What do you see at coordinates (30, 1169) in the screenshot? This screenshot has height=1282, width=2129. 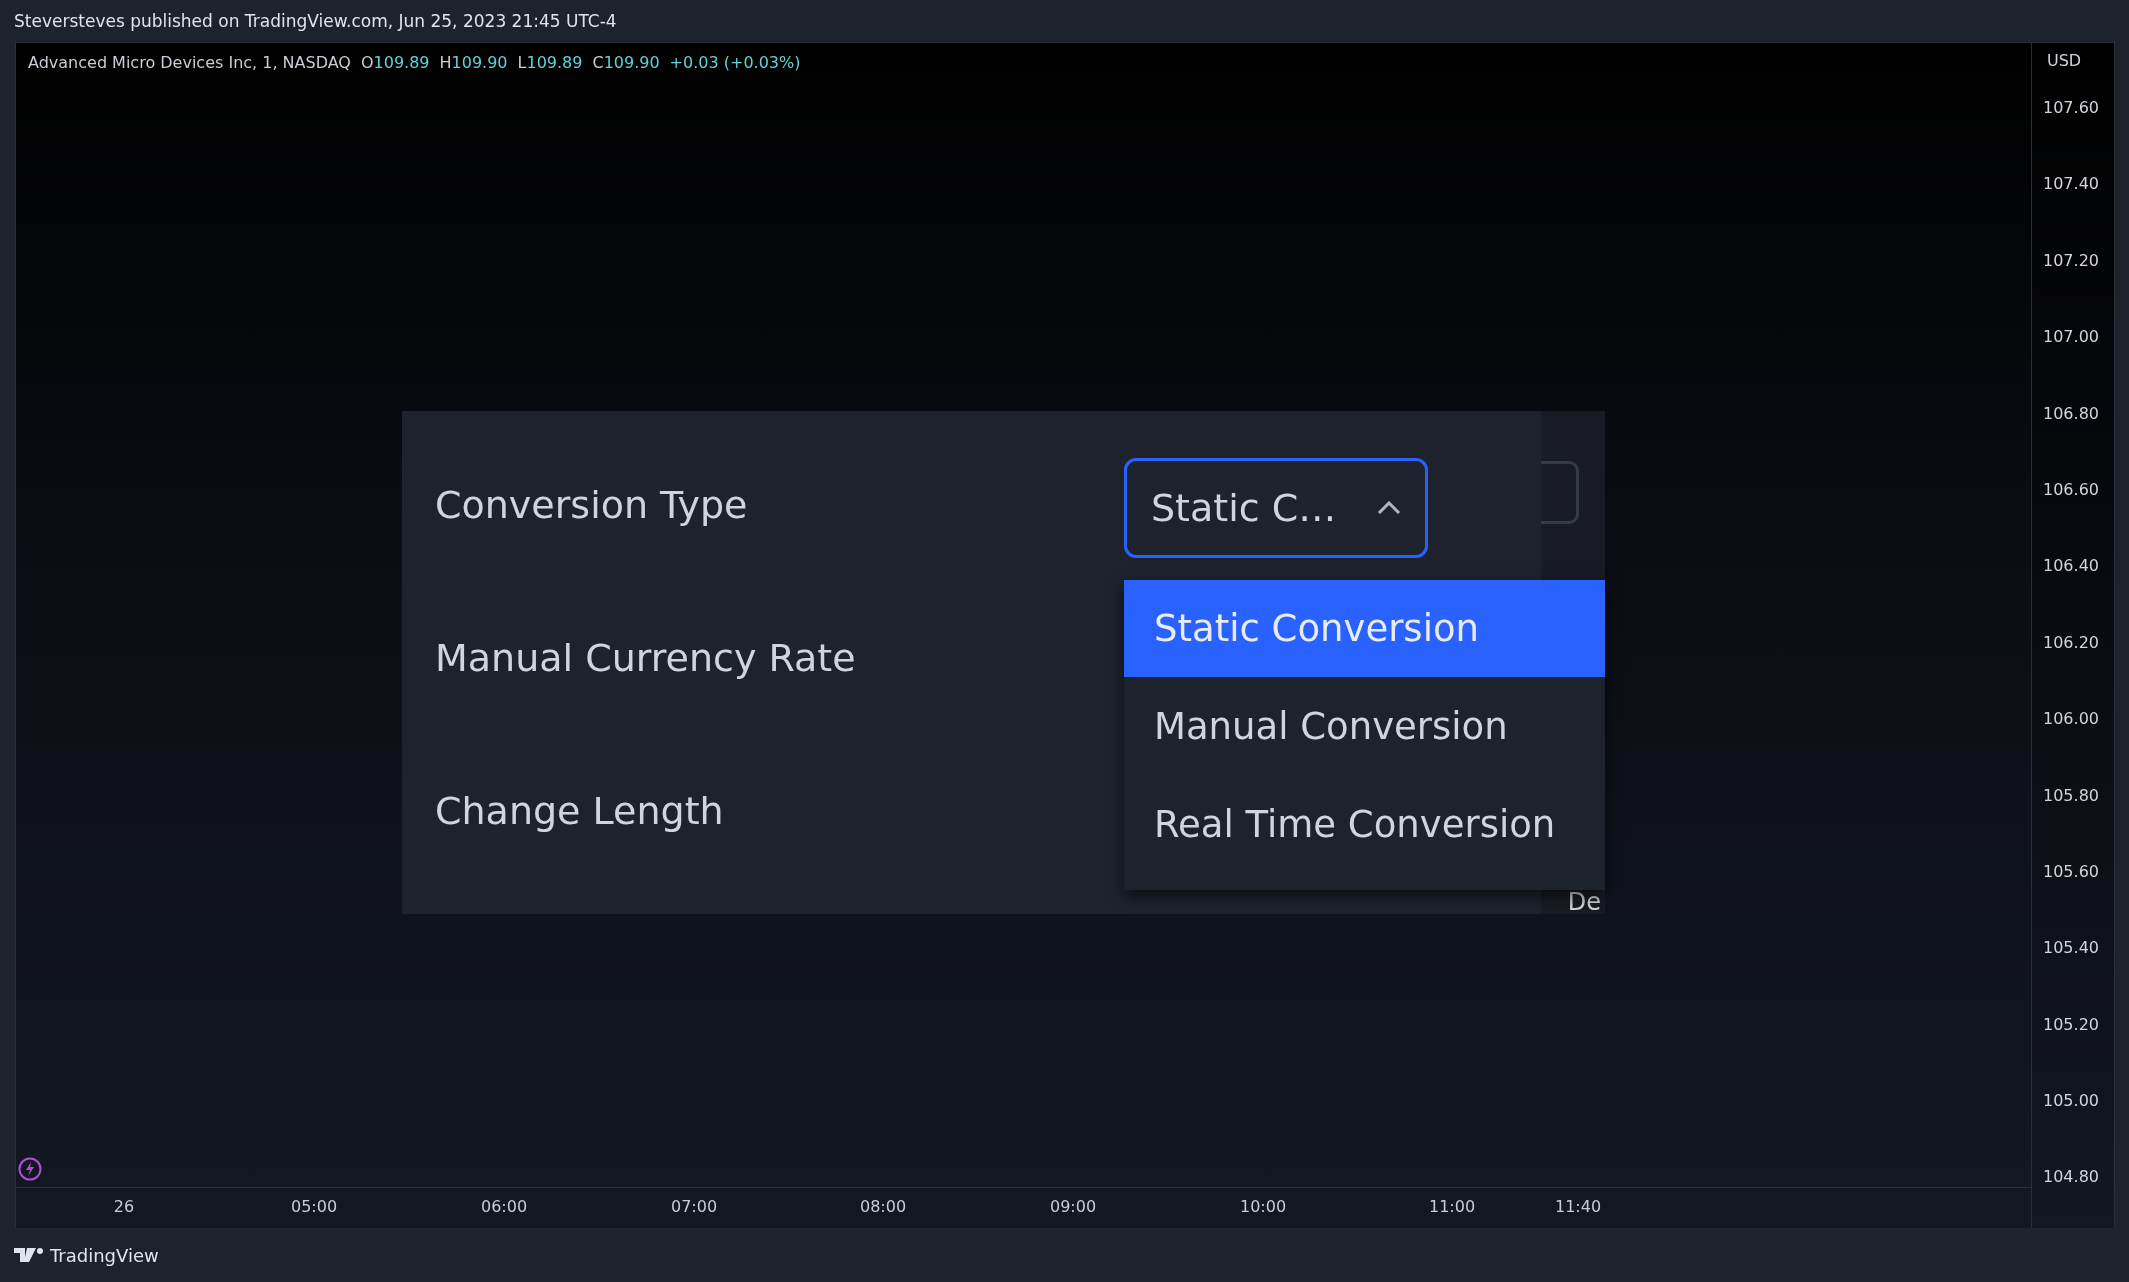 I see `lightning-icon` at bounding box center [30, 1169].